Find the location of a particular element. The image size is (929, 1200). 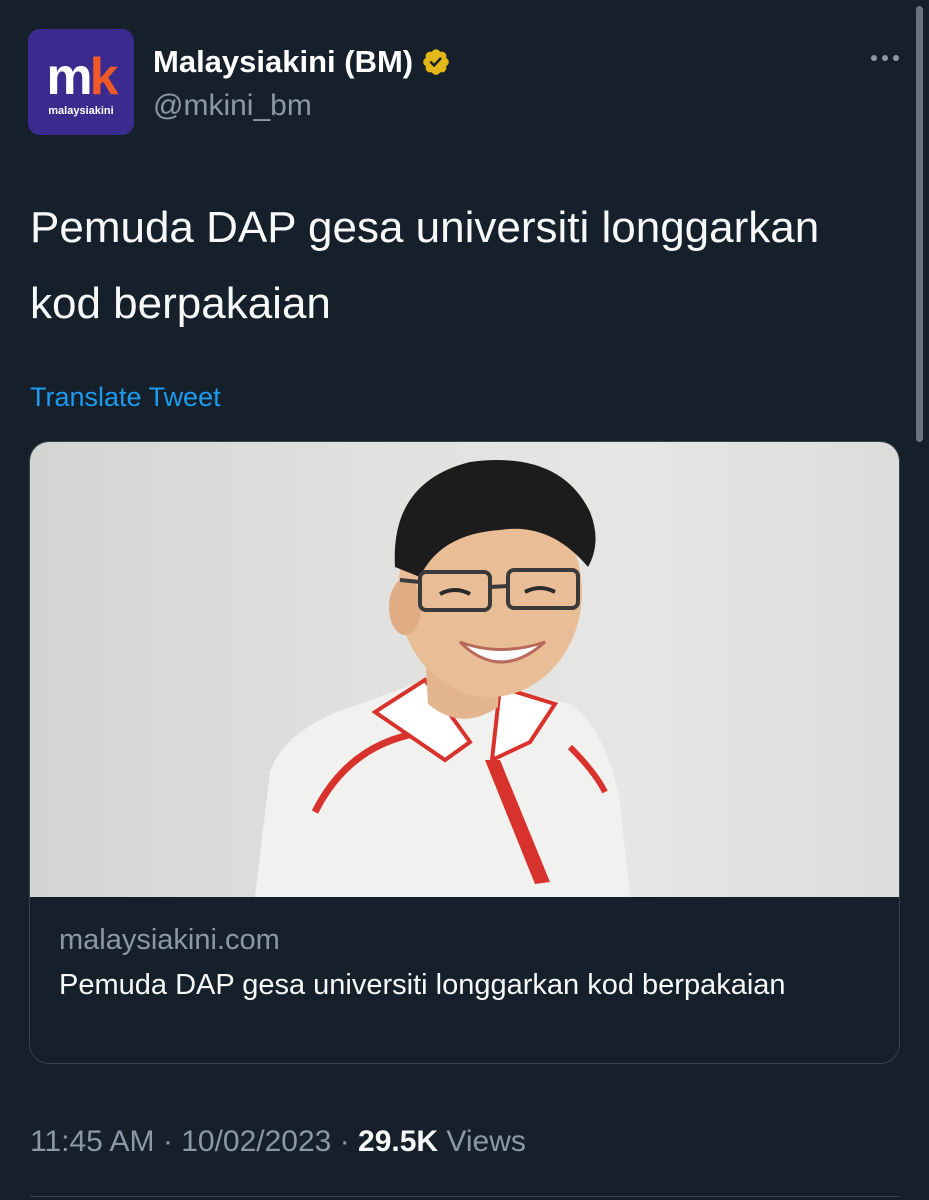

scrollbar is located at coordinates (919, 224).